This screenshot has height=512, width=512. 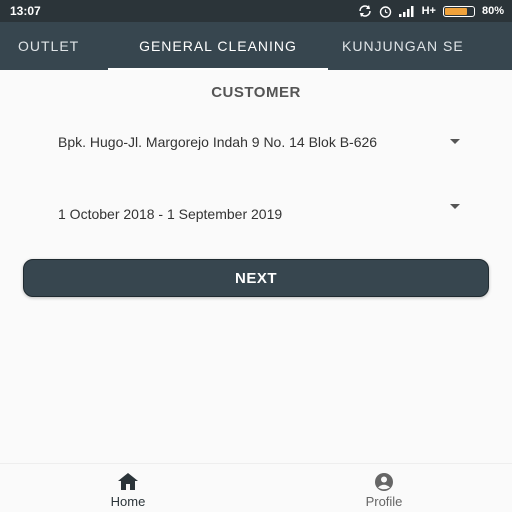 What do you see at coordinates (396, 46) in the screenshot?
I see `tab-kunjungan: KUNJUNGAN SE` at bounding box center [396, 46].